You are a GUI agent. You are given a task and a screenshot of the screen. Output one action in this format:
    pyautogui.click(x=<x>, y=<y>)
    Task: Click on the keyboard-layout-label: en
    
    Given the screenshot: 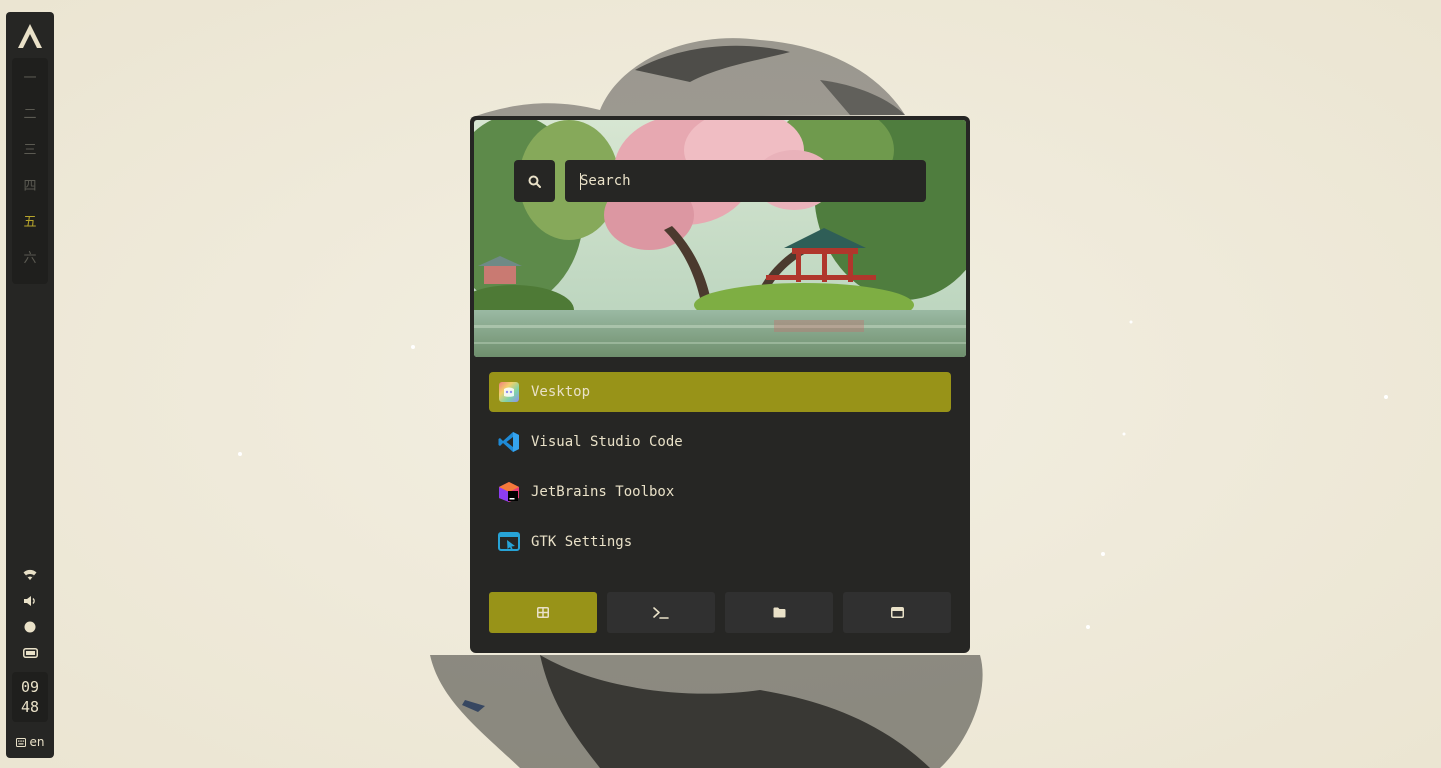 What is the action you would take?
    pyautogui.click(x=37, y=742)
    